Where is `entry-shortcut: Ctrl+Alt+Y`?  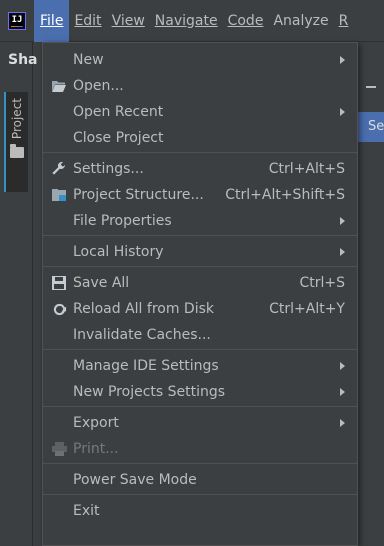
entry-shortcut: Ctrl+Alt+Y is located at coordinates (307, 309).